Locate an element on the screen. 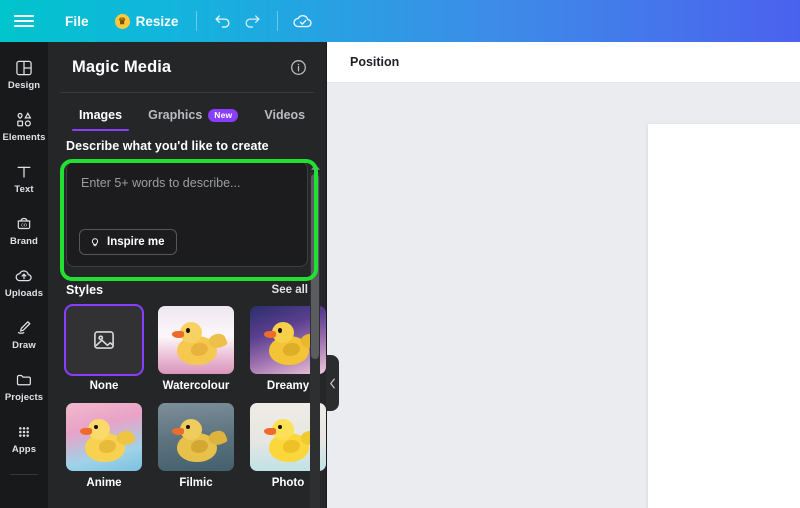 This screenshot has width=800, height=508. styles-header: Styles See all is located at coordinates (187, 290).